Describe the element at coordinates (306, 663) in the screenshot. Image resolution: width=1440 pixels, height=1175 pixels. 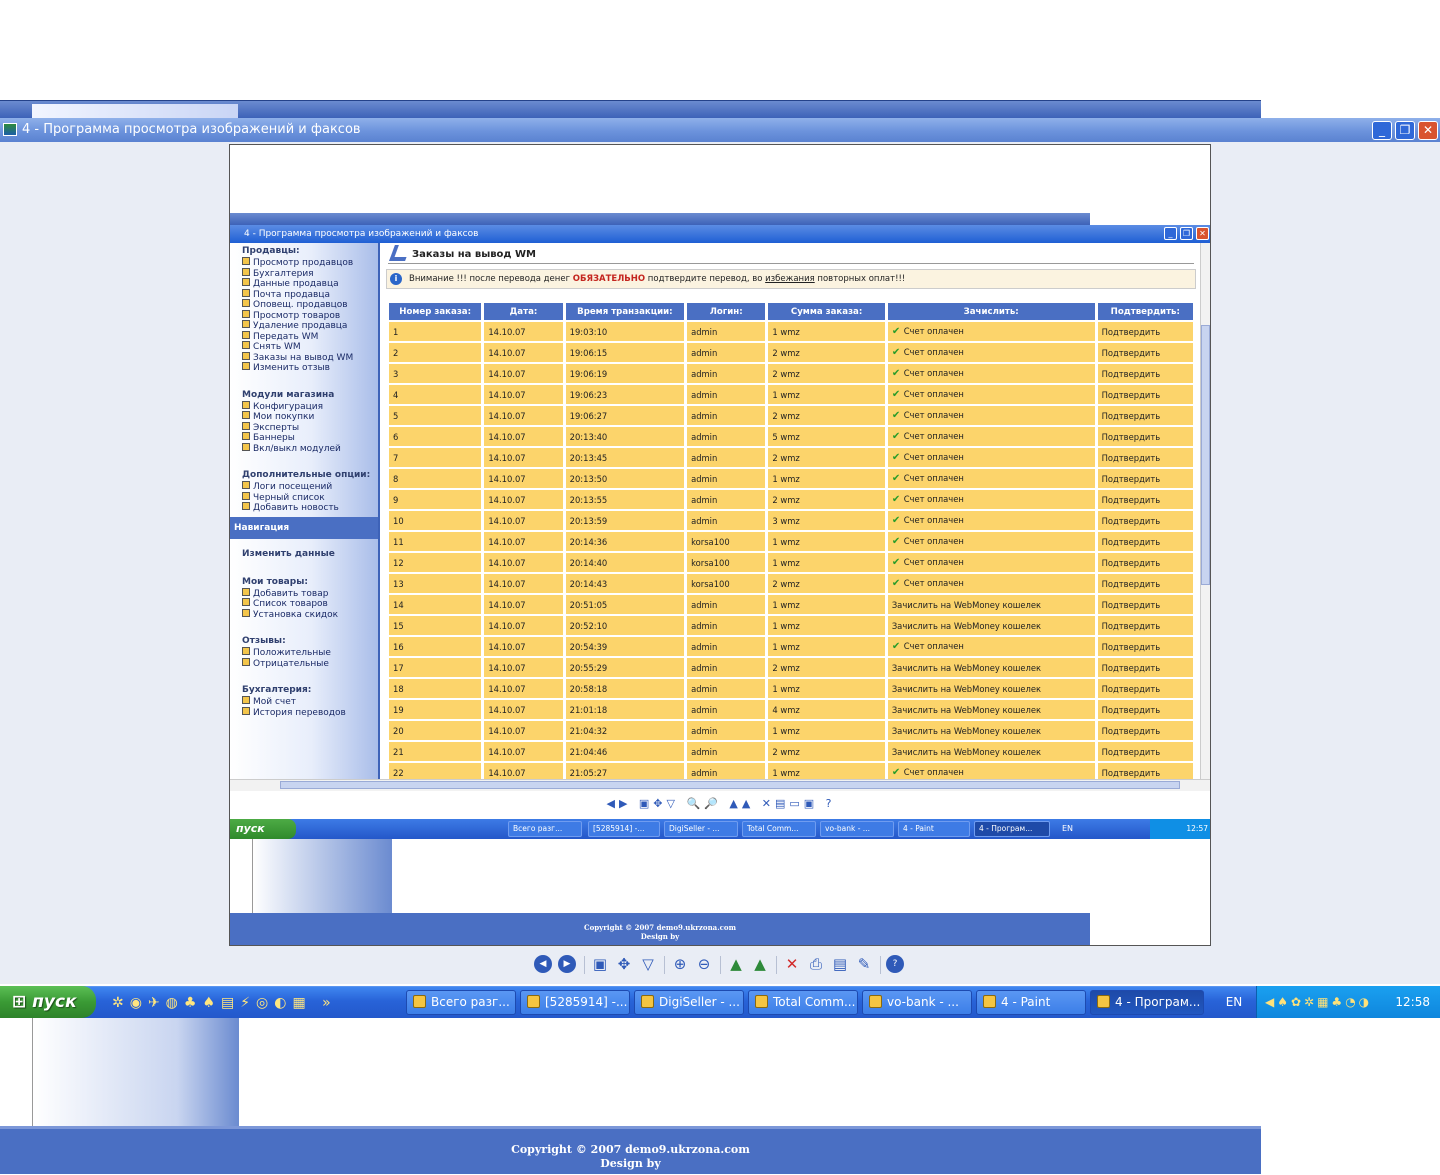
I see `sidebar-item: Отрицательные` at that location.